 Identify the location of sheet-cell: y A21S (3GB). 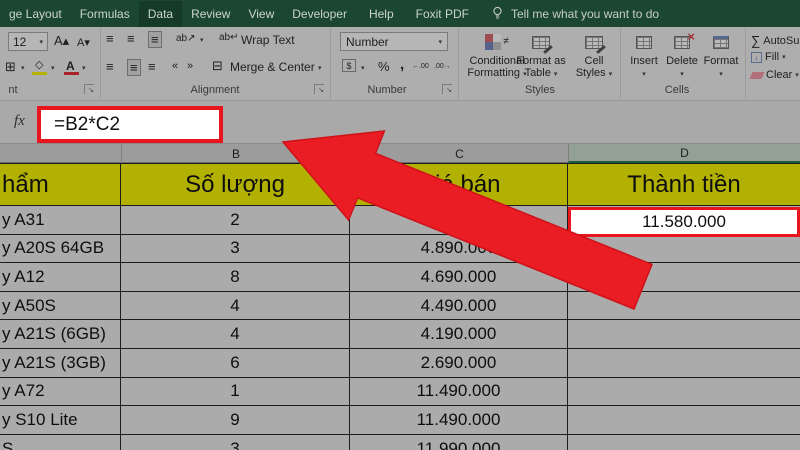
(60, 363).